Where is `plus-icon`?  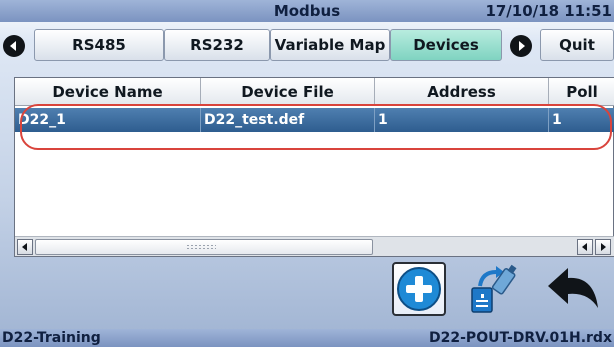 plus-icon is located at coordinates (419, 289).